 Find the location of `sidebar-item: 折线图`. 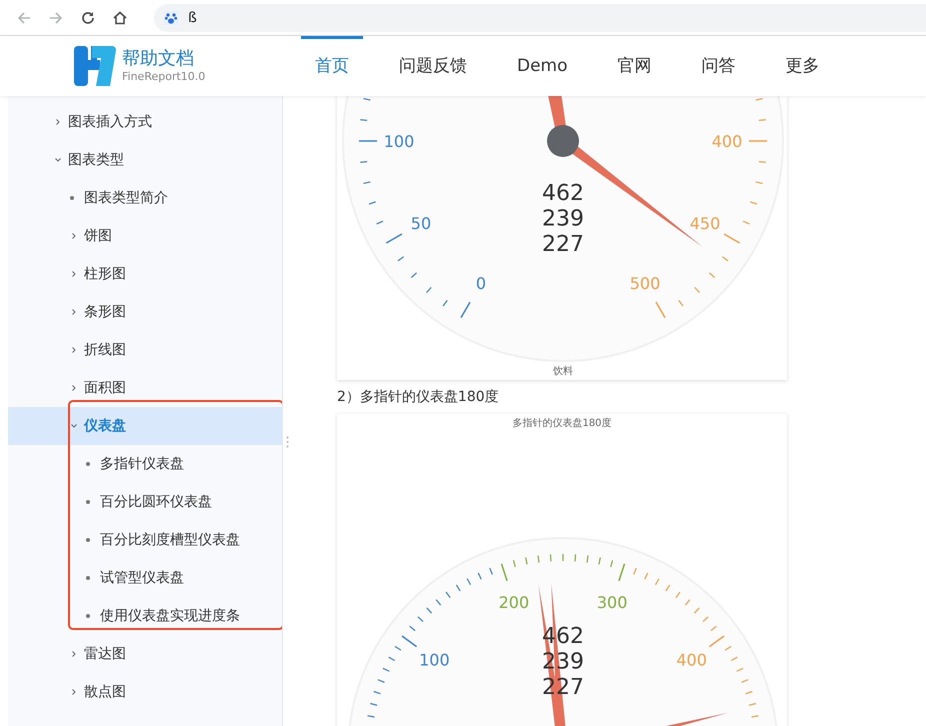

sidebar-item: 折线图 is located at coordinates (145, 350).